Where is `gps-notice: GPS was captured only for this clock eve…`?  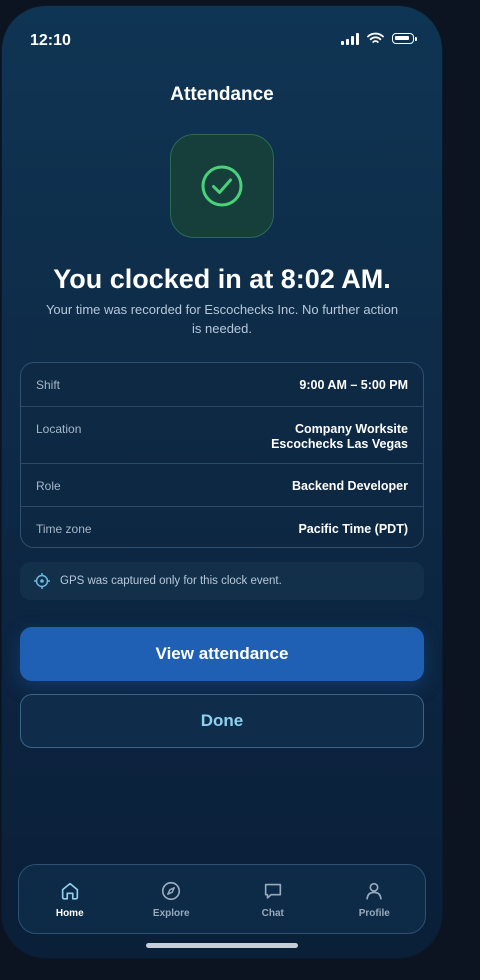
gps-notice: GPS was captured only for this clock eve… is located at coordinates (222, 581).